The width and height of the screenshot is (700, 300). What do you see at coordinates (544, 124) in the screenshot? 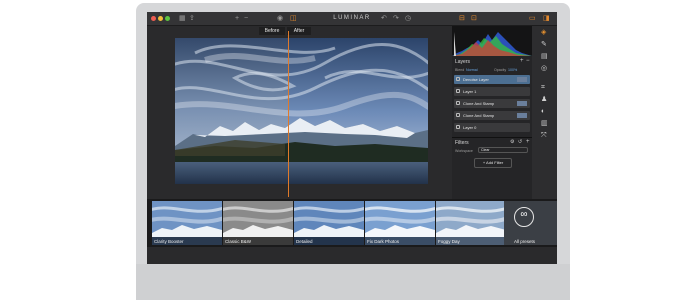
I see `gradient-icon: ▥` at bounding box center [544, 124].